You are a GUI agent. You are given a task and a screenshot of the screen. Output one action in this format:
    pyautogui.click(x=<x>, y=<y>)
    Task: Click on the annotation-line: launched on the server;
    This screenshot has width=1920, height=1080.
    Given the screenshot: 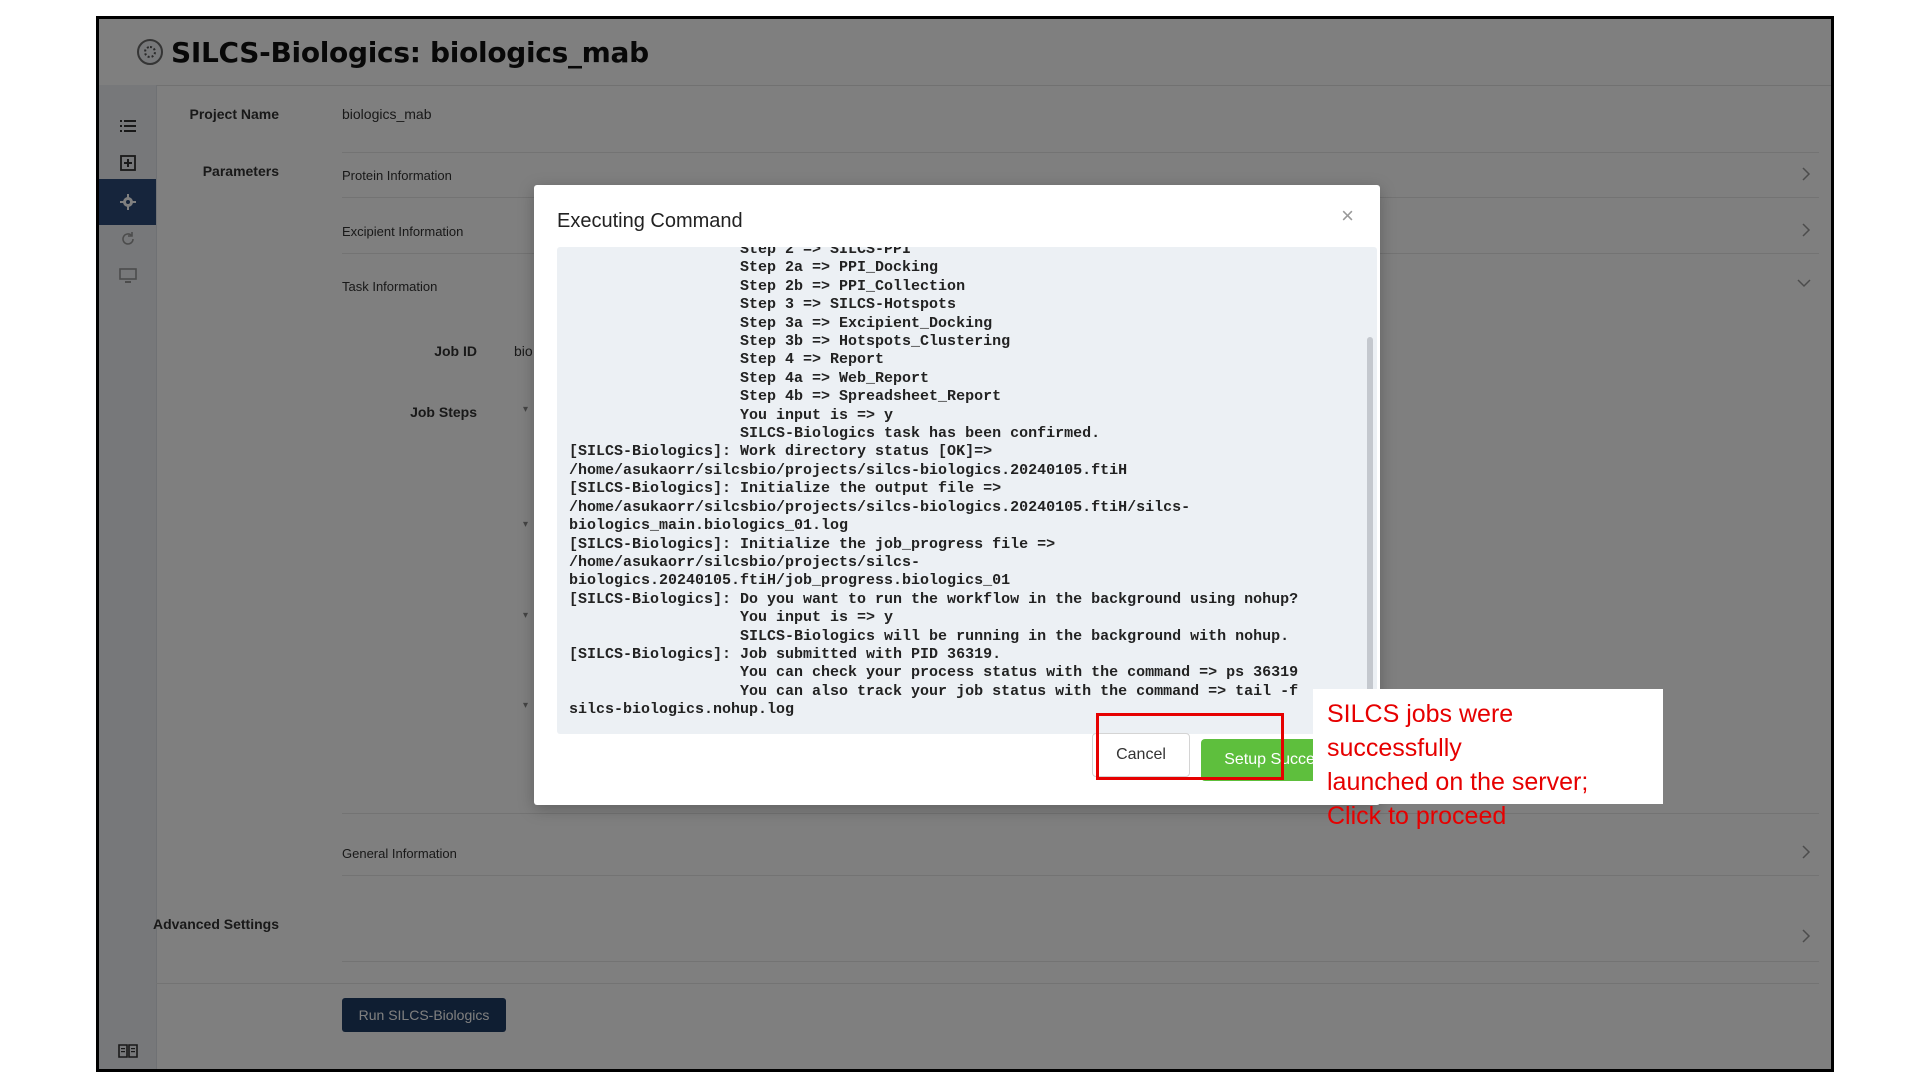 What is the action you would take?
    pyautogui.click(x=1458, y=782)
    